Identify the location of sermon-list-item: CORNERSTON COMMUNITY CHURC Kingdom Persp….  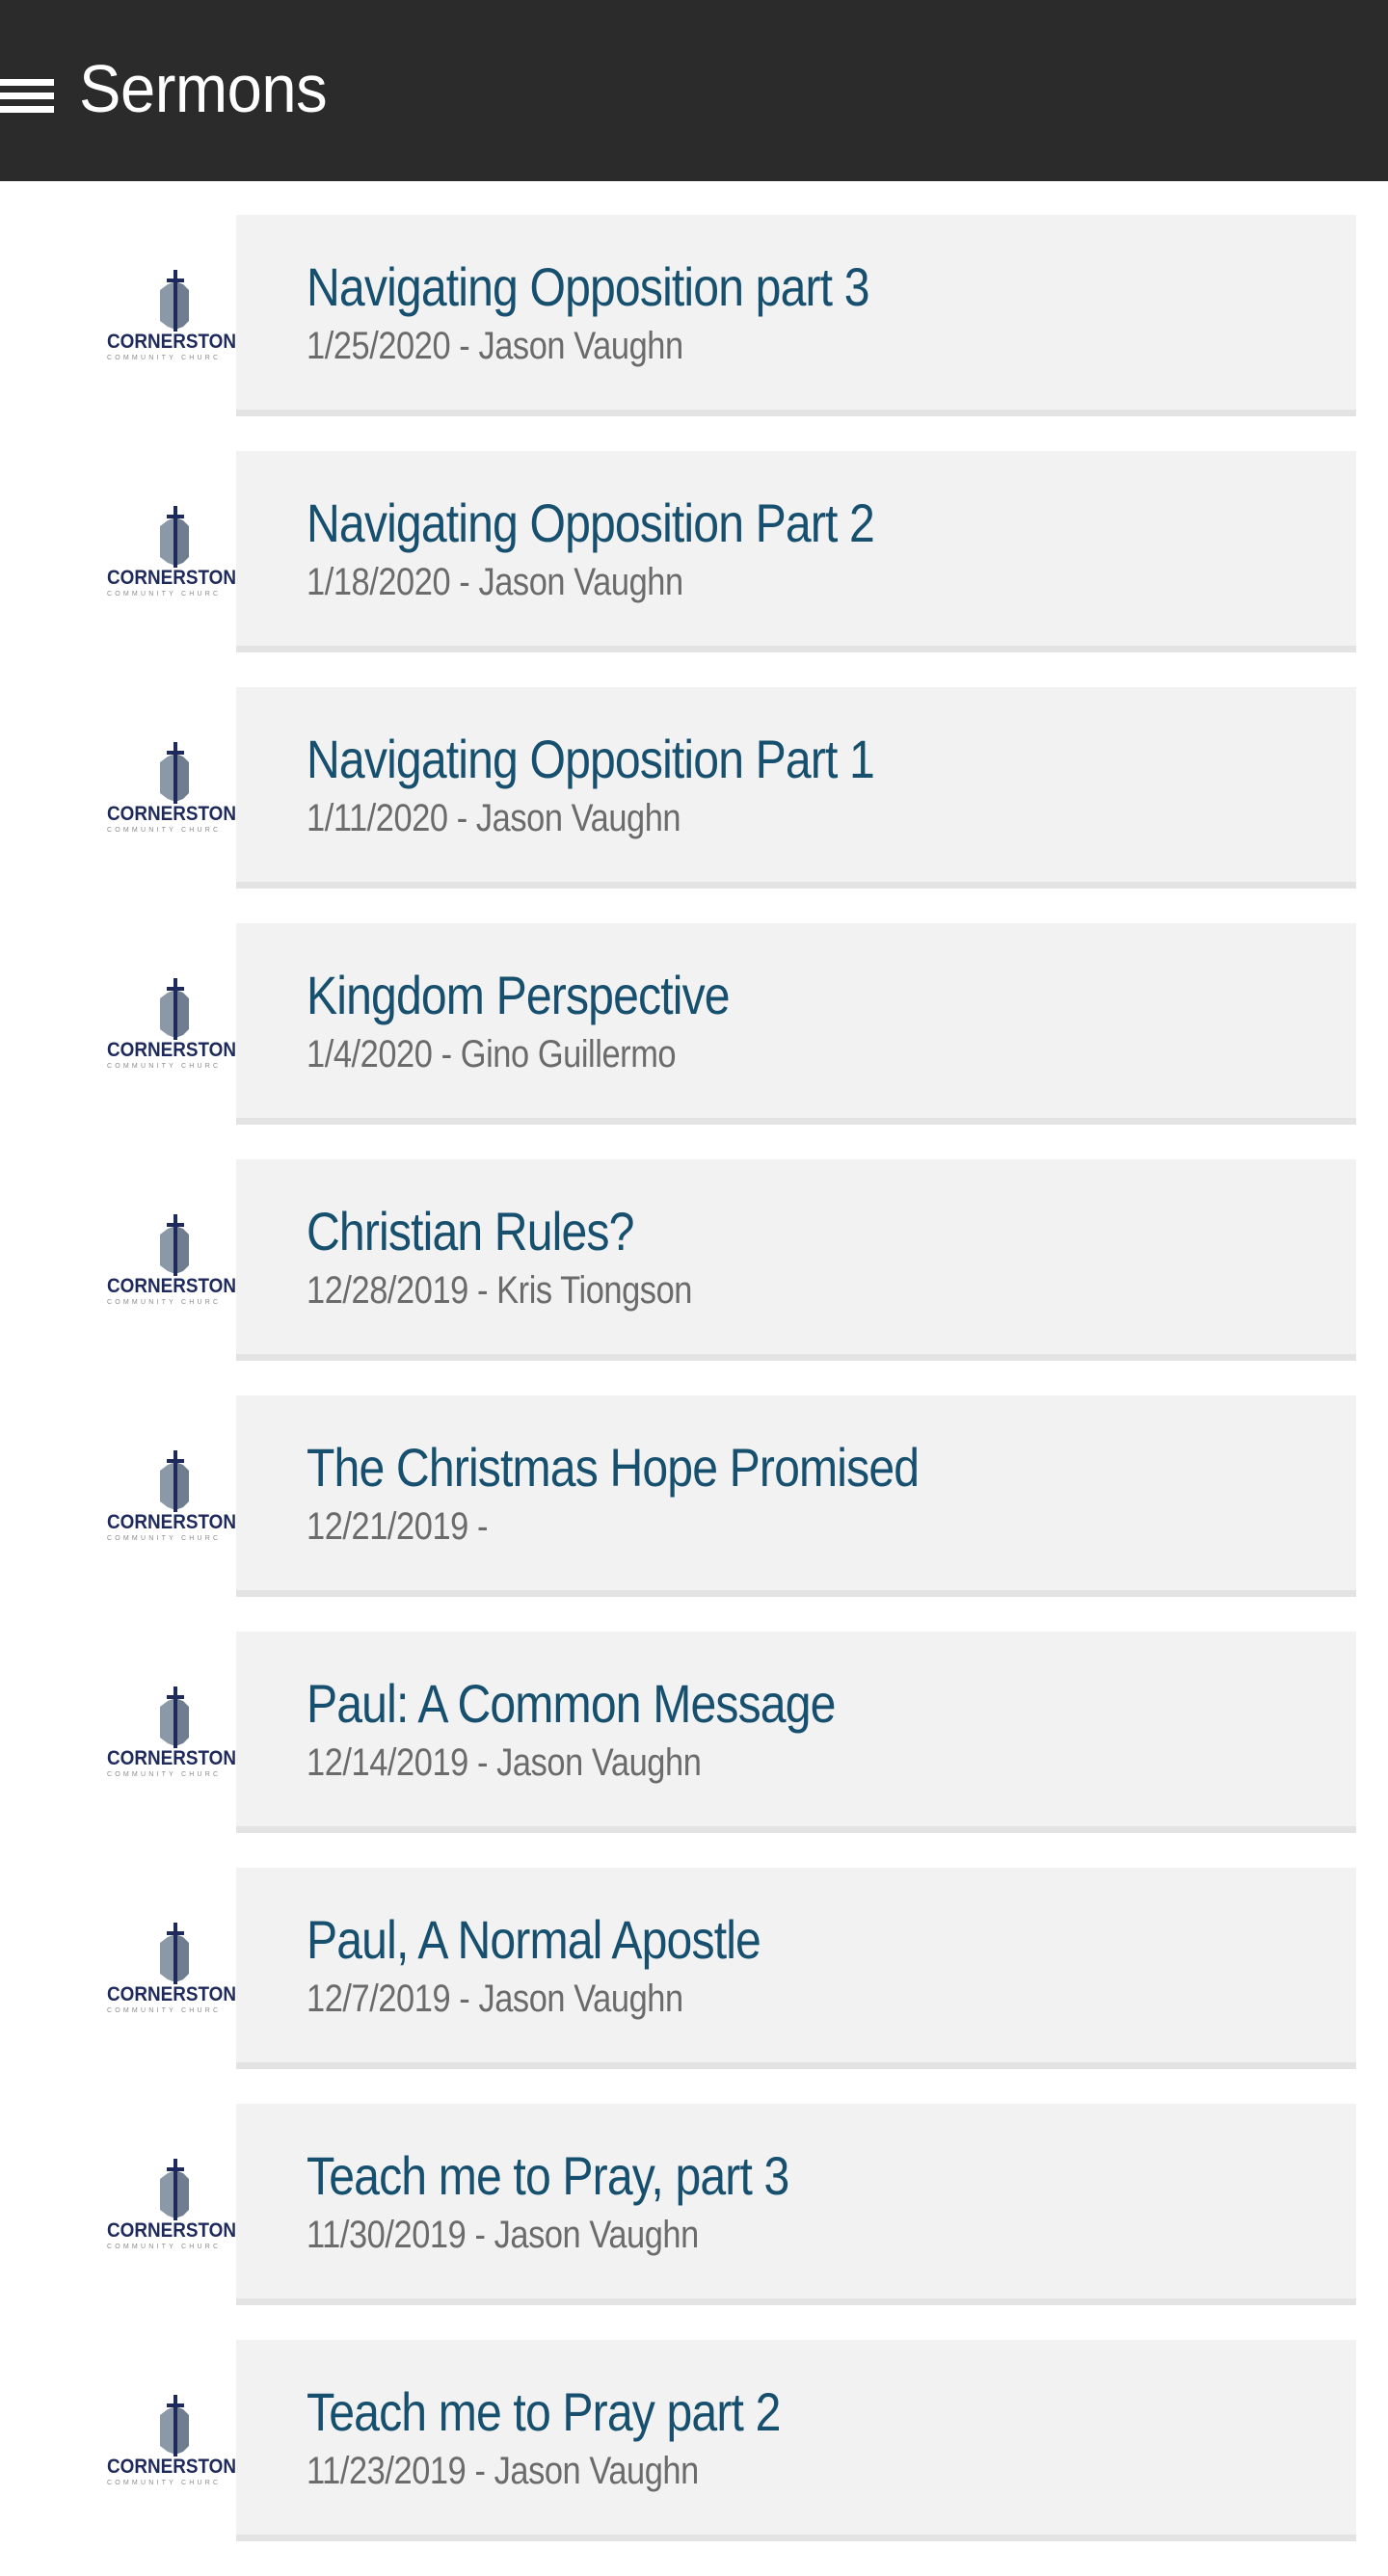
(694, 1041).